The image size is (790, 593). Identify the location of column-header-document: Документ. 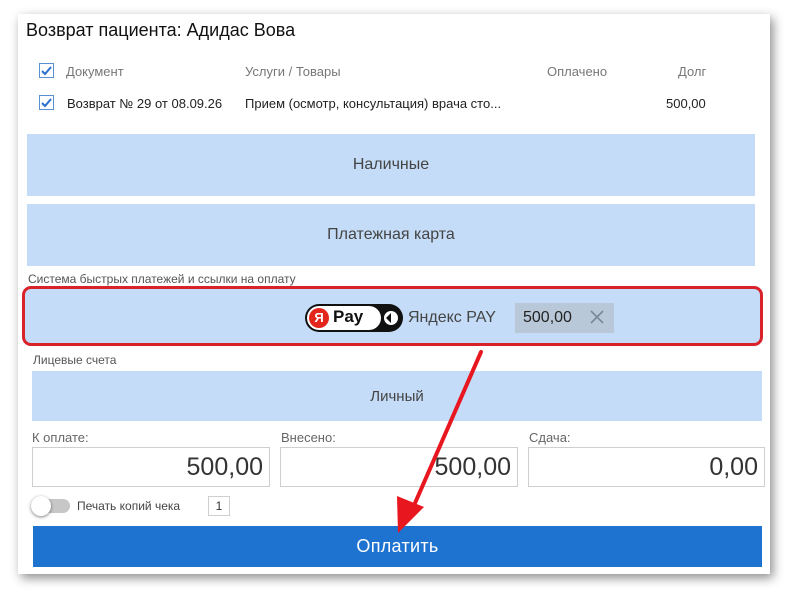
(95, 71).